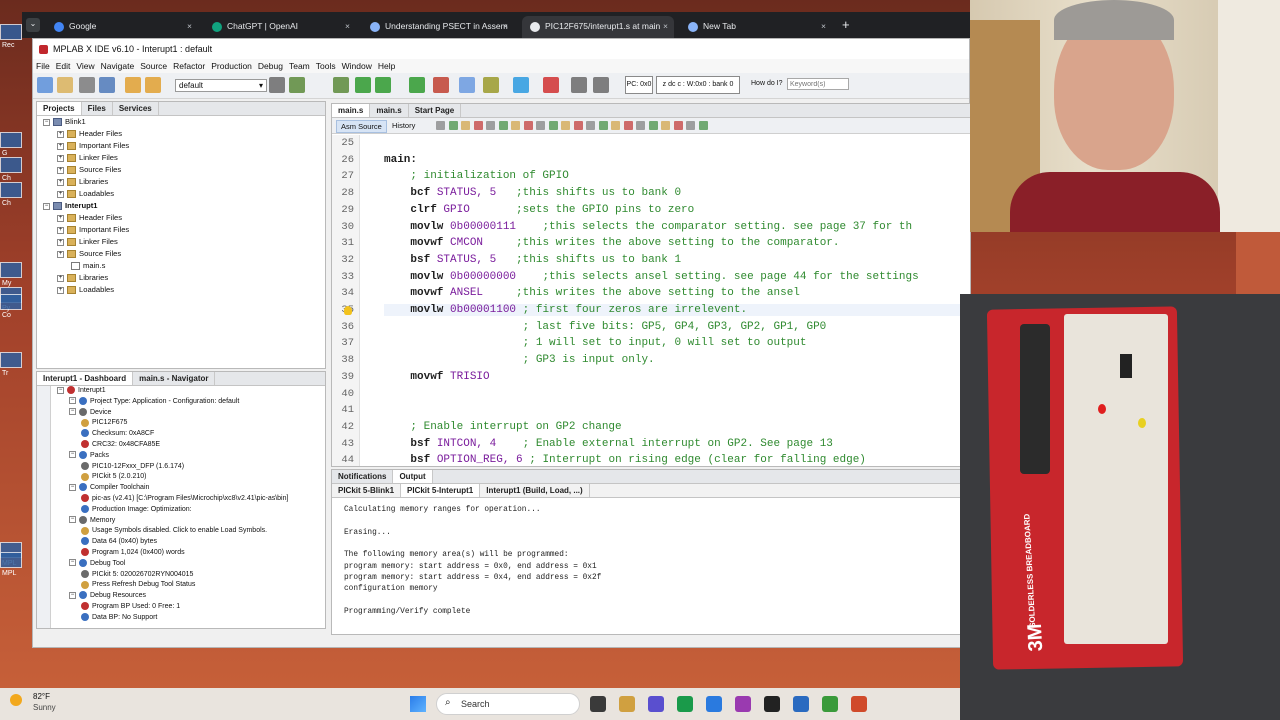  Describe the element at coordinates (85, 378) in the screenshot. I see `panel-tab: Interupt1 - Dashboard` at that location.